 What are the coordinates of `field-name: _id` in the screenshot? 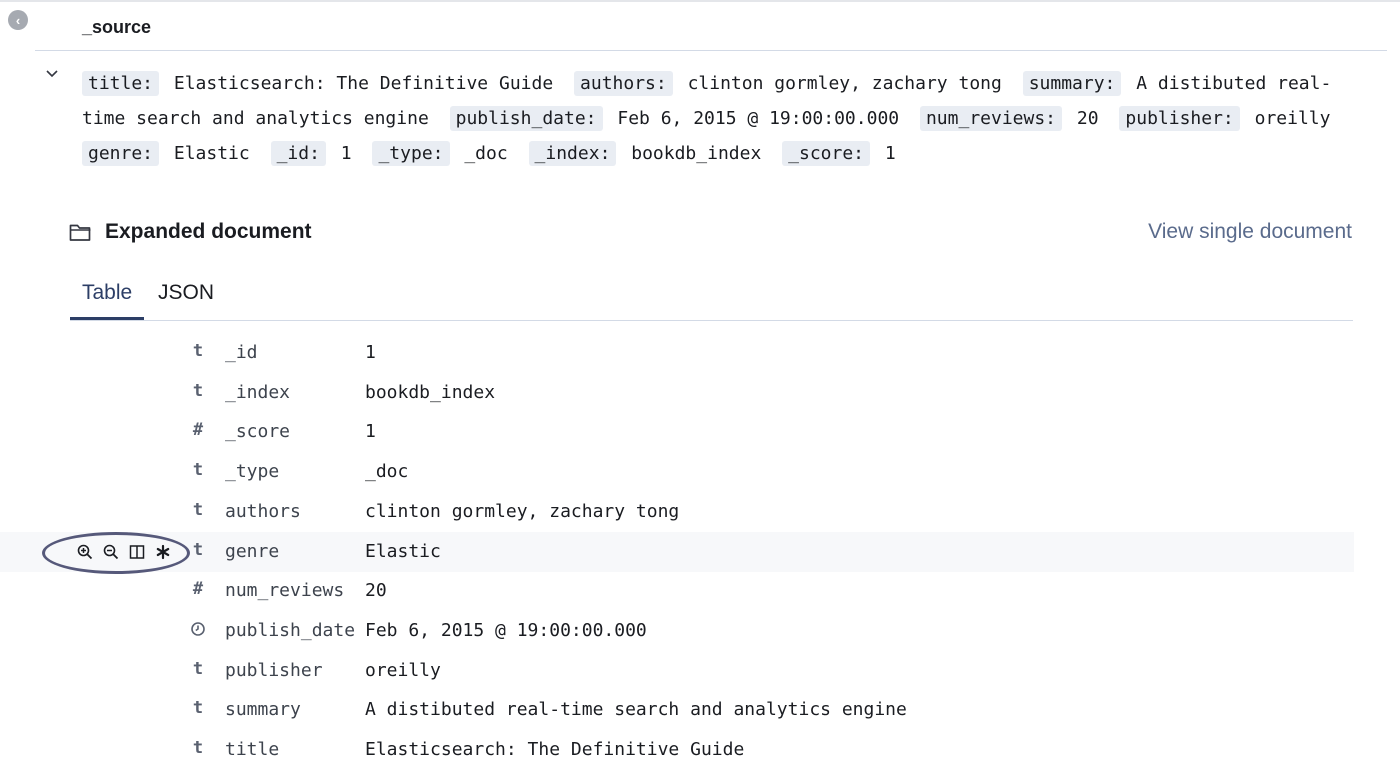 It's located at (241, 352).